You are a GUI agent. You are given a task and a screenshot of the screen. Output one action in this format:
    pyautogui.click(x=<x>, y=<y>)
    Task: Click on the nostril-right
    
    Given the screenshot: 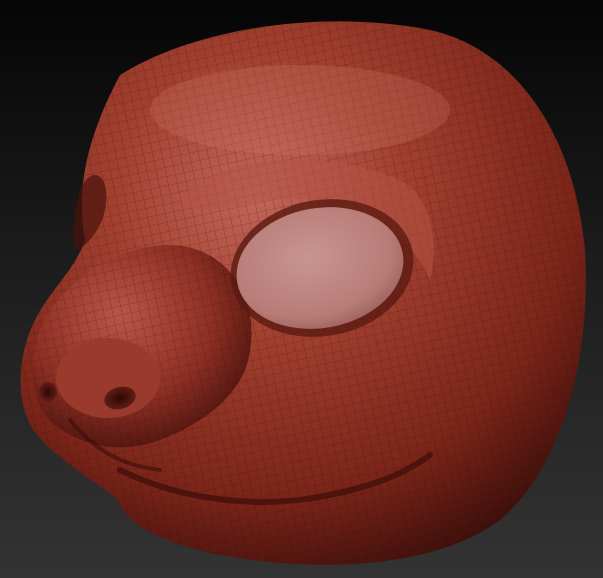 What is the action you would take?
    pyautogui.click(x=48, y=392)
    